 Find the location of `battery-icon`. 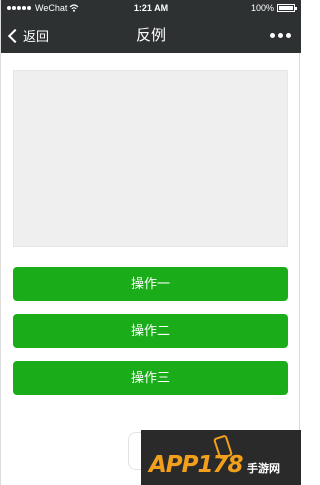

battery-icon is located at coordinates (287, 8).